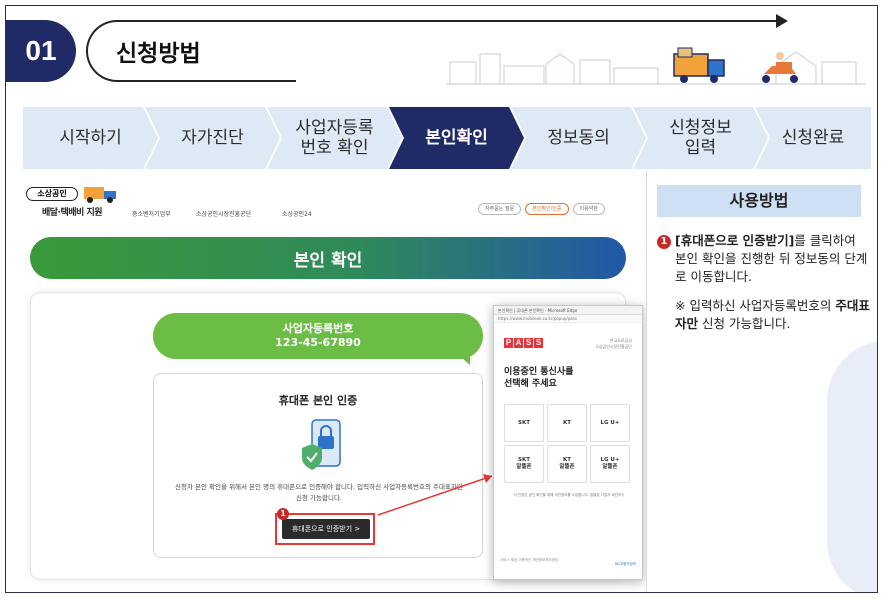  What do you see at coordinates (813, 138) in the screenshot?
I see `step-complete: 신청완료` at bounding box center [813, 138].